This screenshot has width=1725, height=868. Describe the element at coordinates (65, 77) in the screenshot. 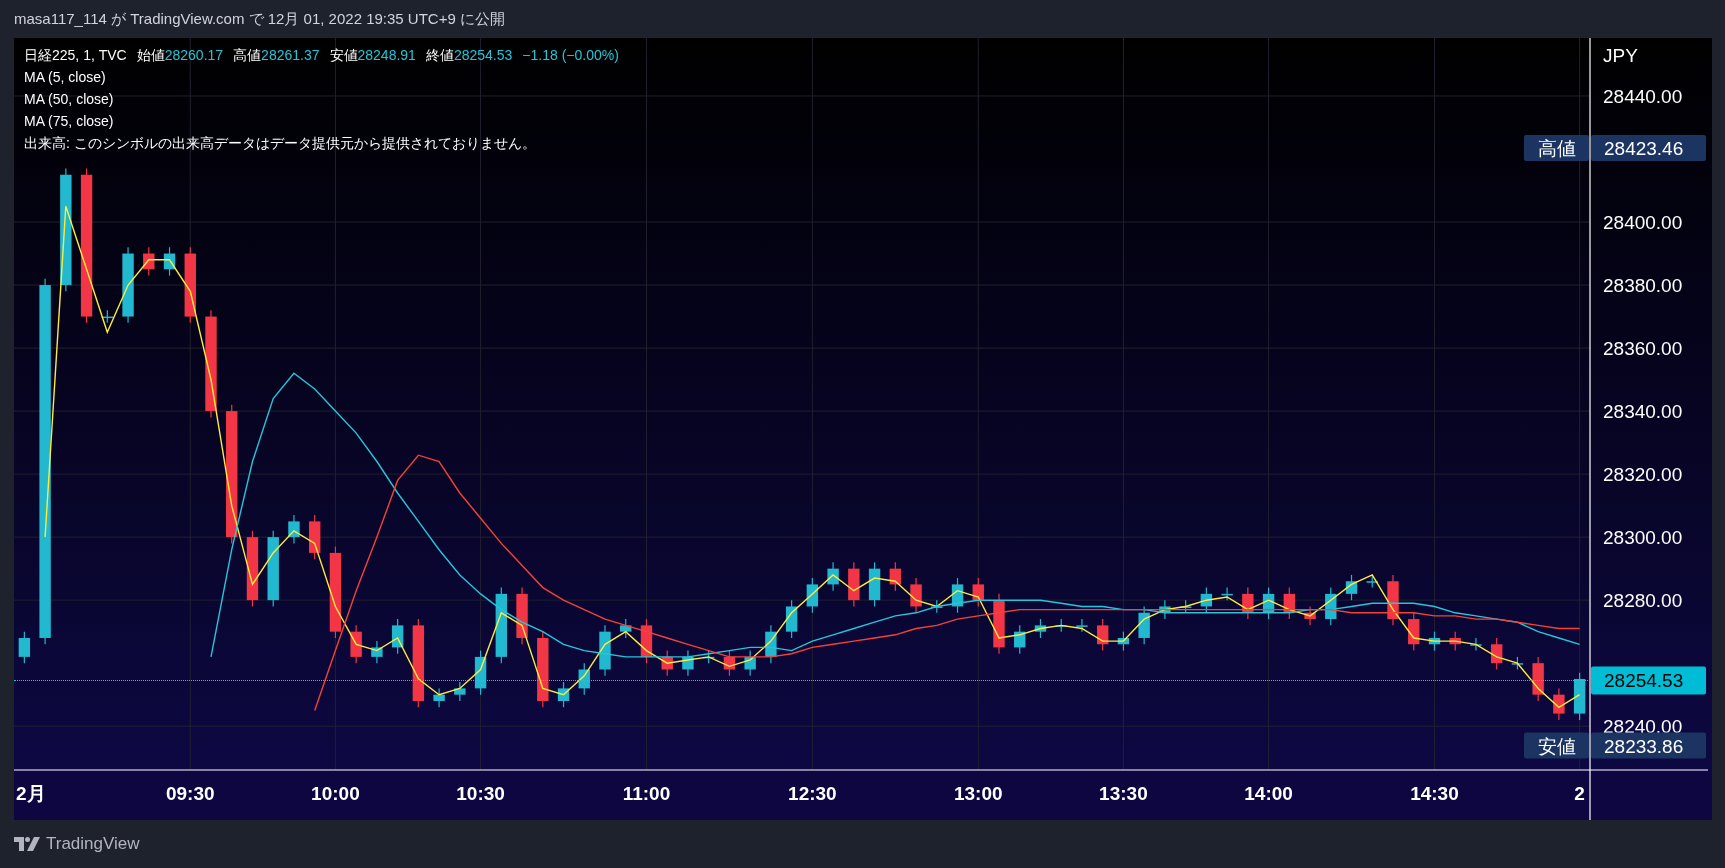

I see `indicator-label: MA (5, close)` at that location.